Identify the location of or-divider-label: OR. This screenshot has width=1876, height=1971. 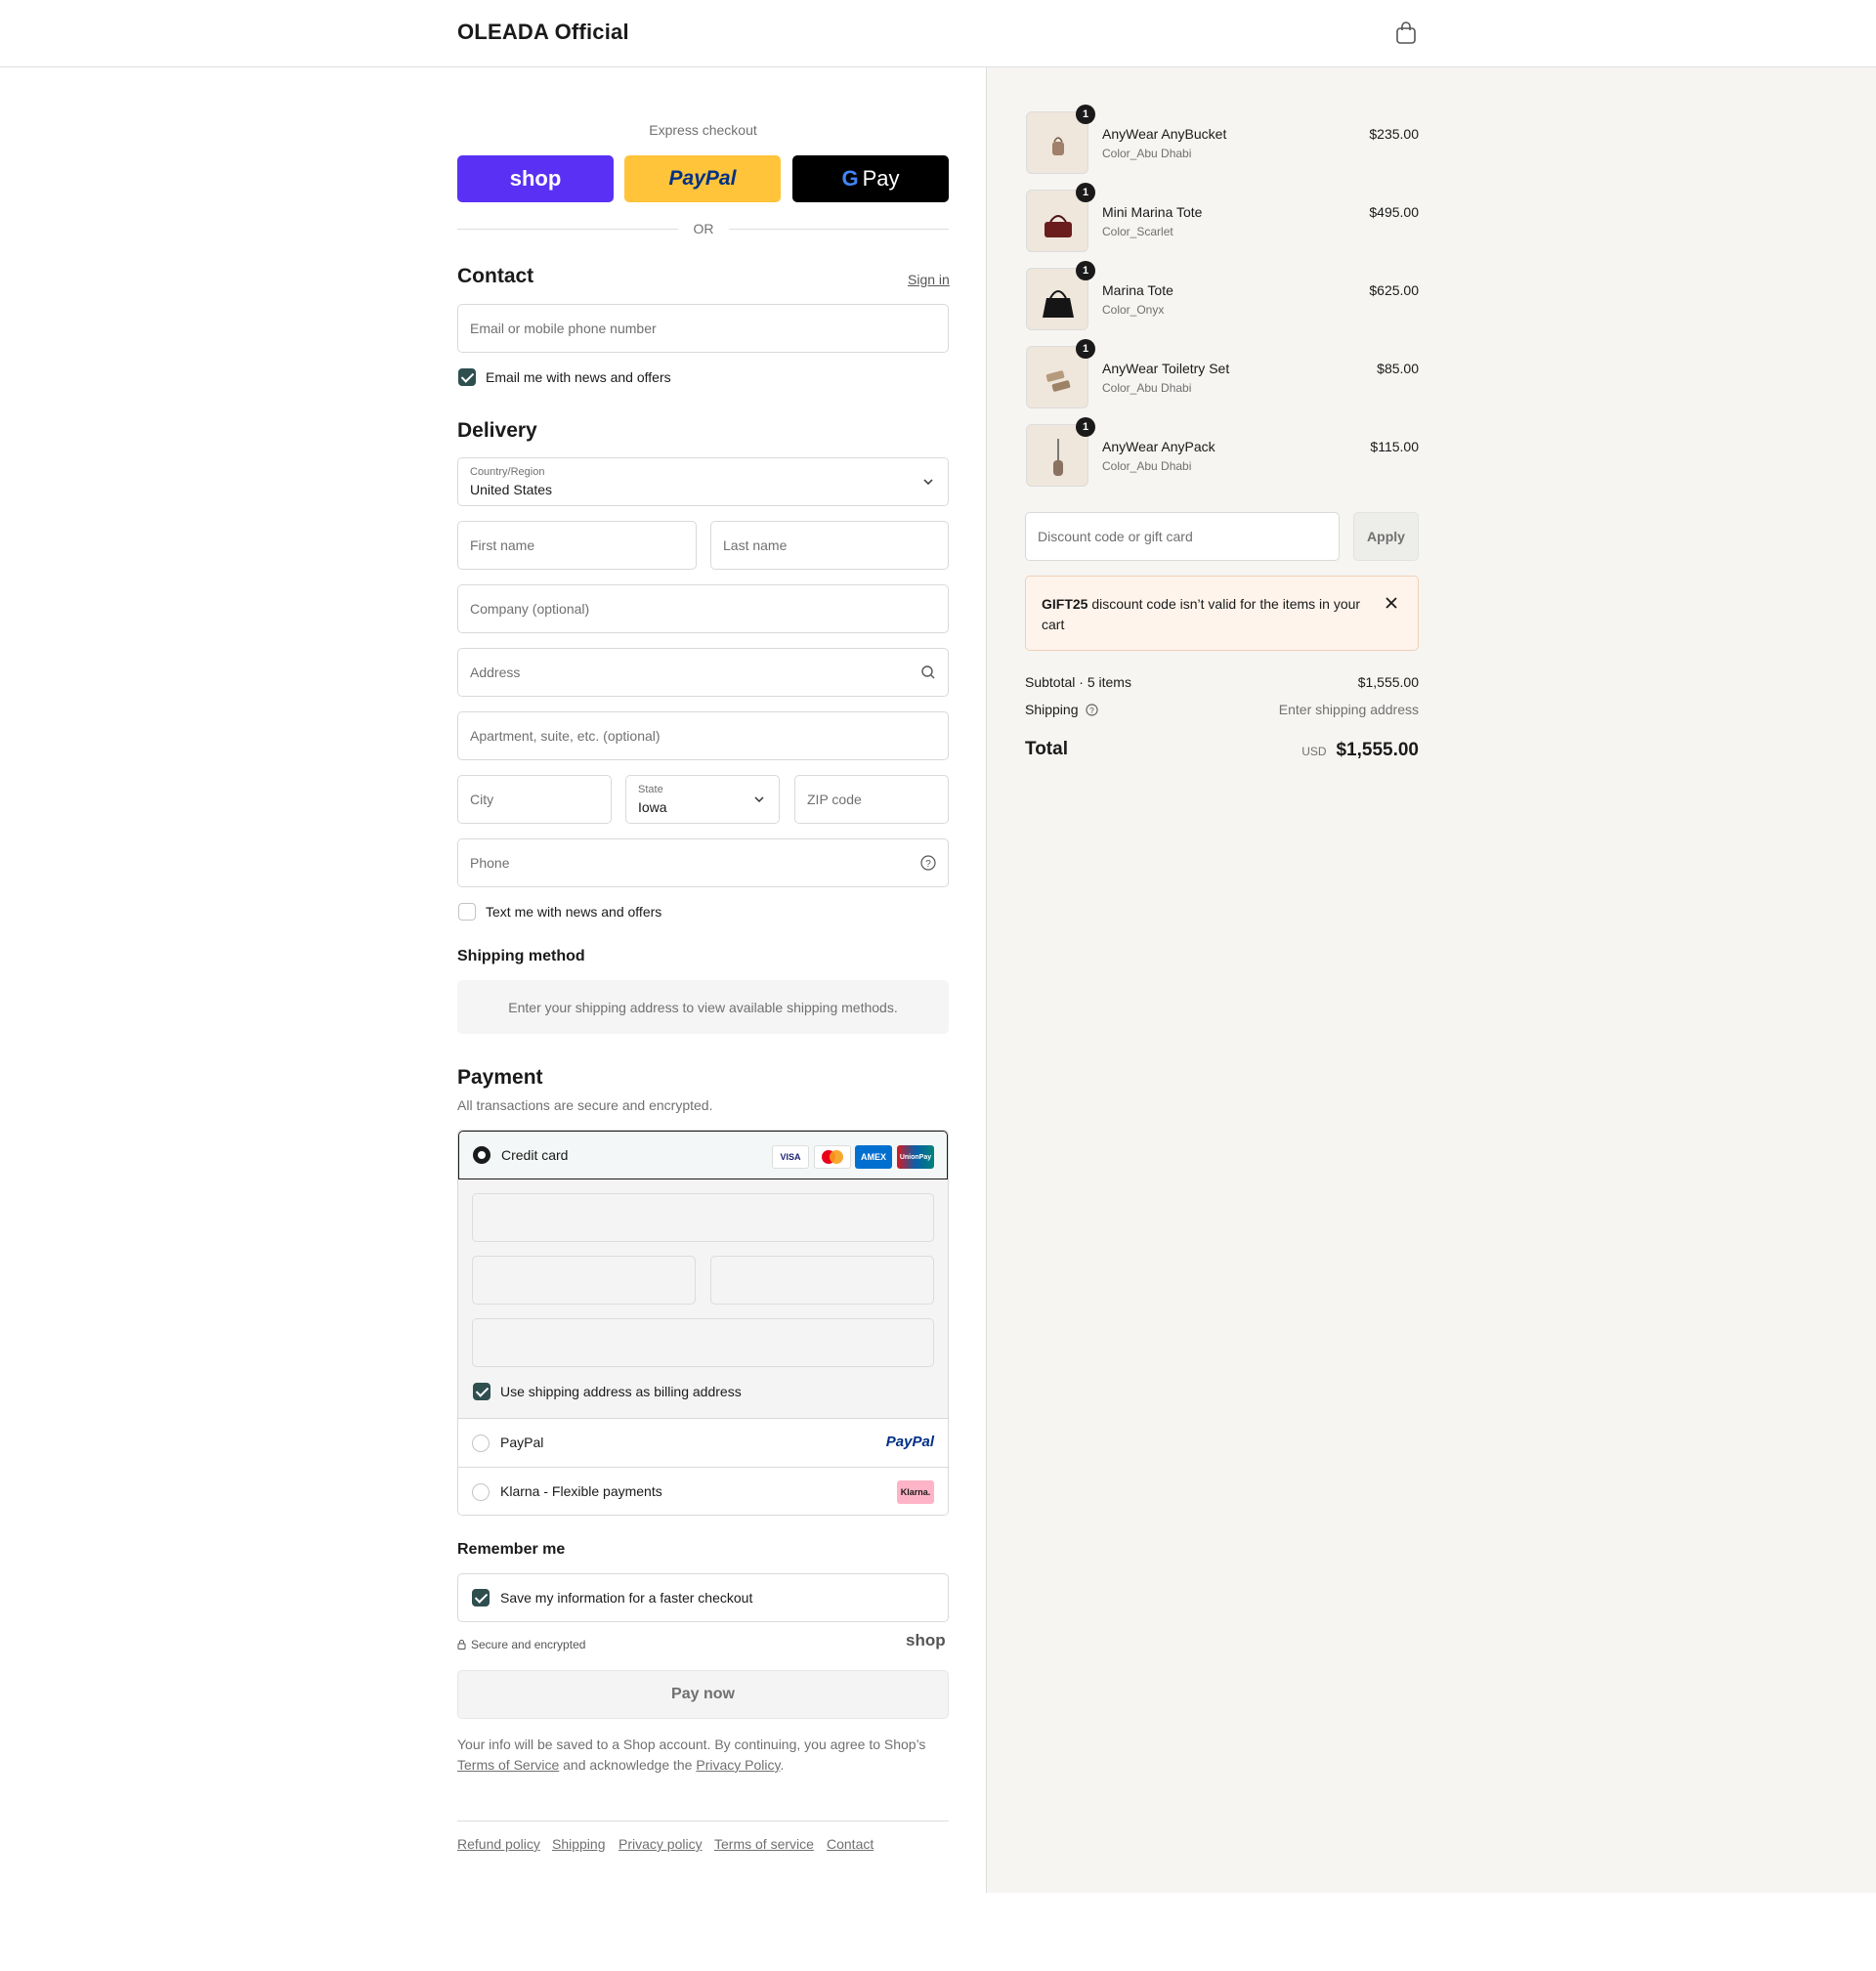
(703, 228).